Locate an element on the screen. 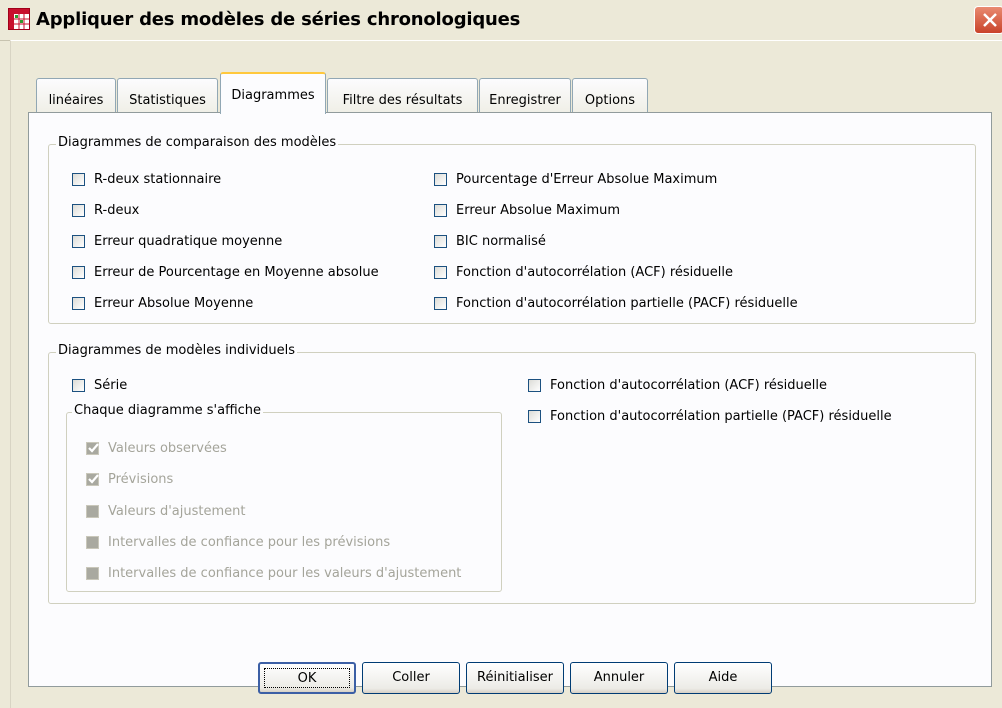  tab-filtre-des-resultats: Filtre des résultats is located at coordinates (402, 95).